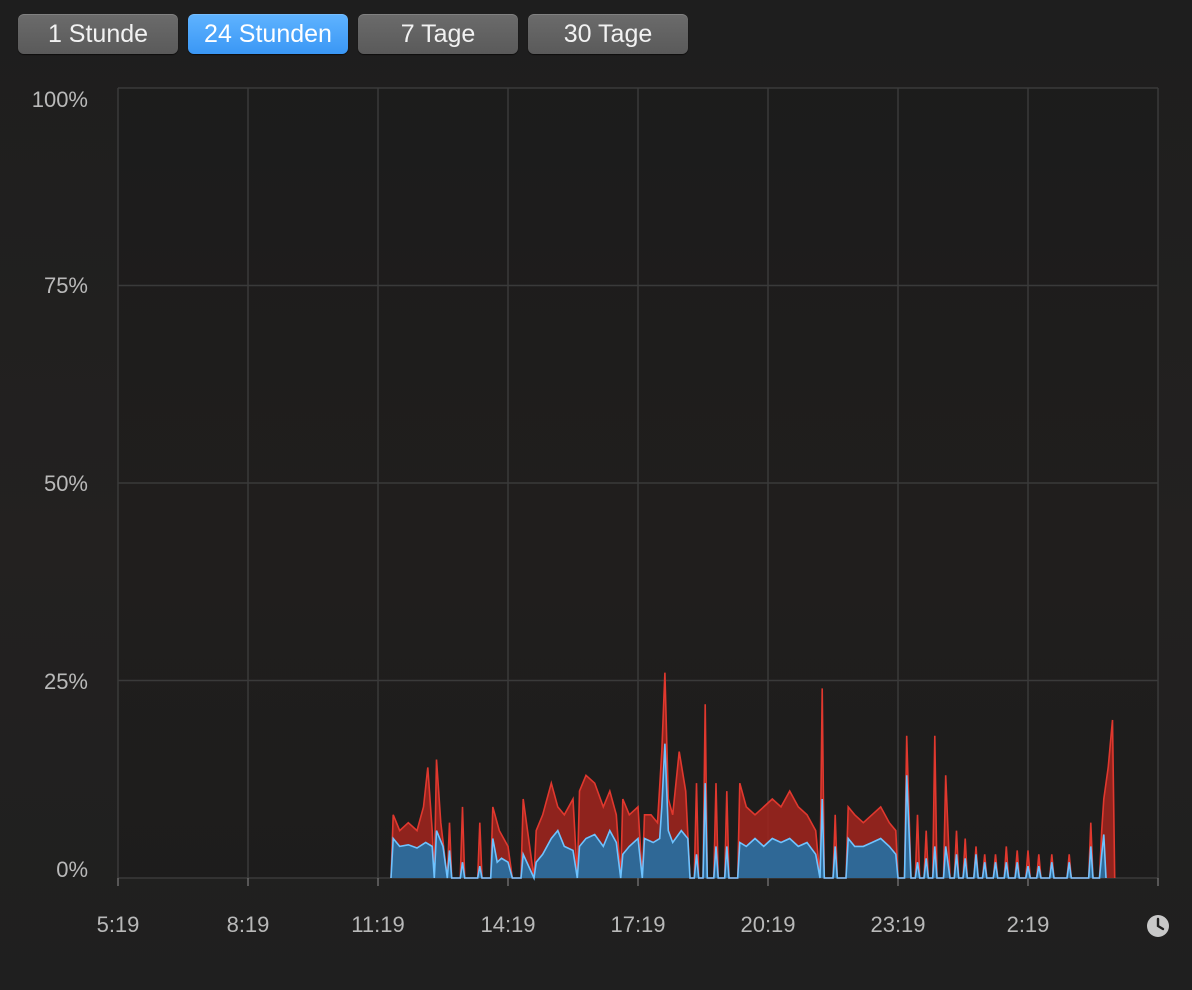  Describe the element at coordinates (508, 924) in the screenshot. I see `x-tick-label: 14:19` at that location.